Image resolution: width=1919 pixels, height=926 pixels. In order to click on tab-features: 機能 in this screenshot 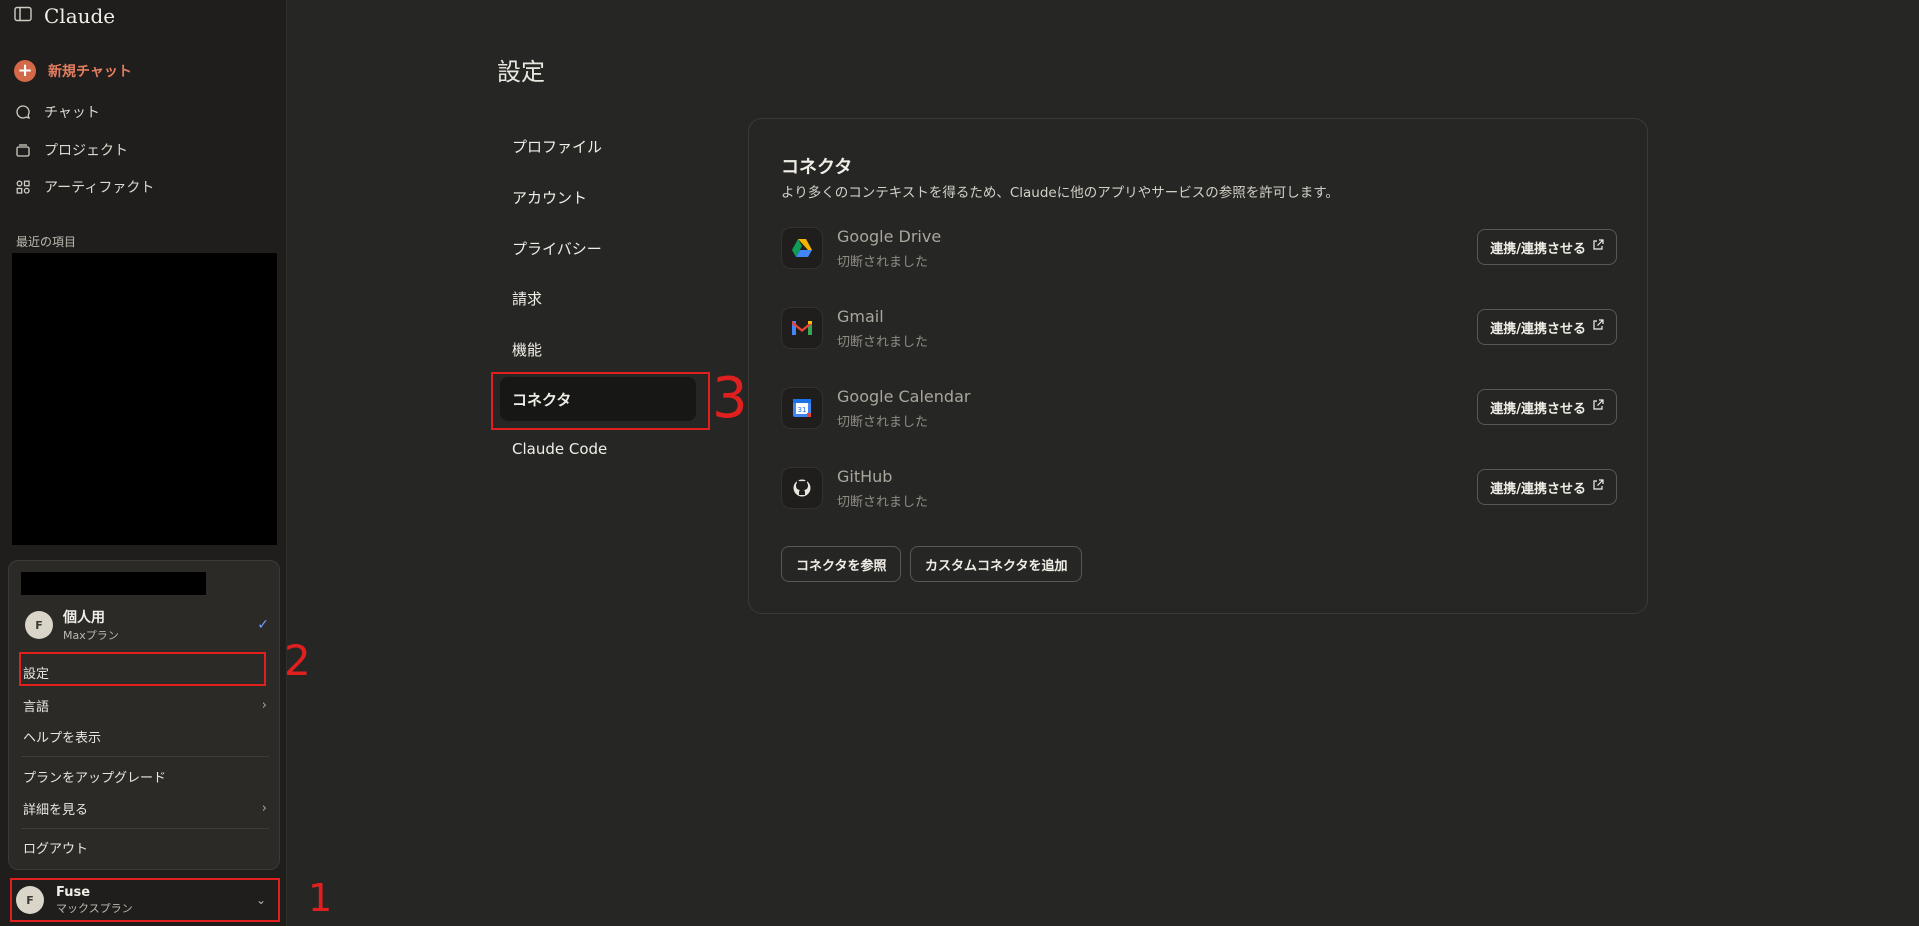, I will do `click(598, 349)`.